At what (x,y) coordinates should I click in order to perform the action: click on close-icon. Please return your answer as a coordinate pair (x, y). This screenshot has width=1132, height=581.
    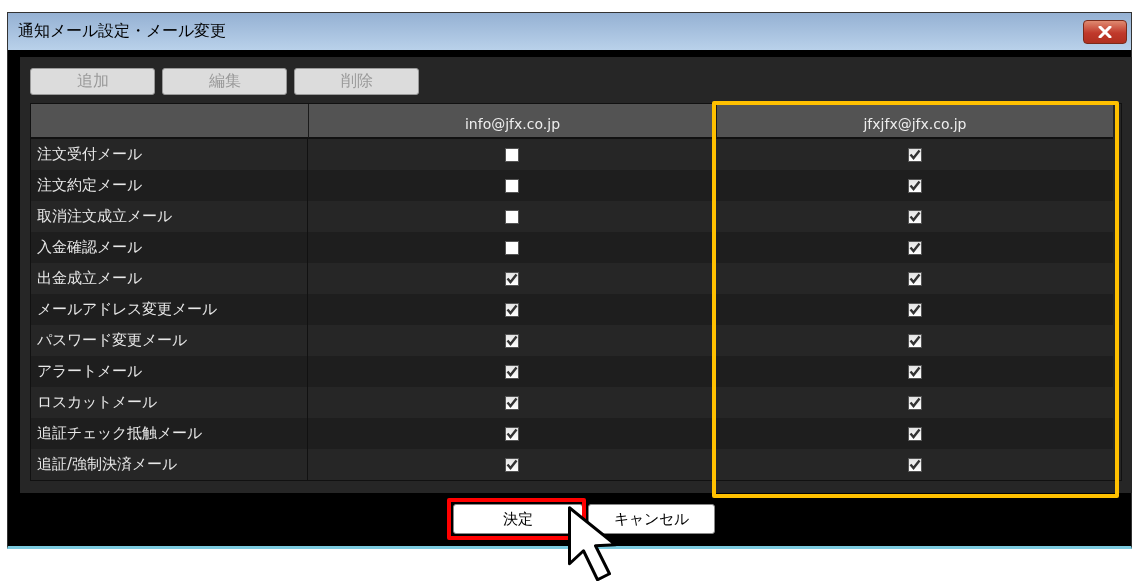
    Looking at the image, I should click on (1105, 31).